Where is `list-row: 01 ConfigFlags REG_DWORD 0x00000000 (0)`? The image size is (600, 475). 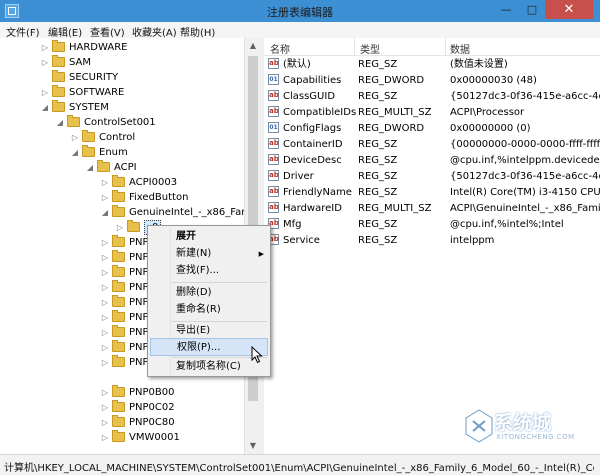
list-row: 01 ConfigFlags REG_DWORD 0x00000000 (0) is located at coordinates (432, 128).